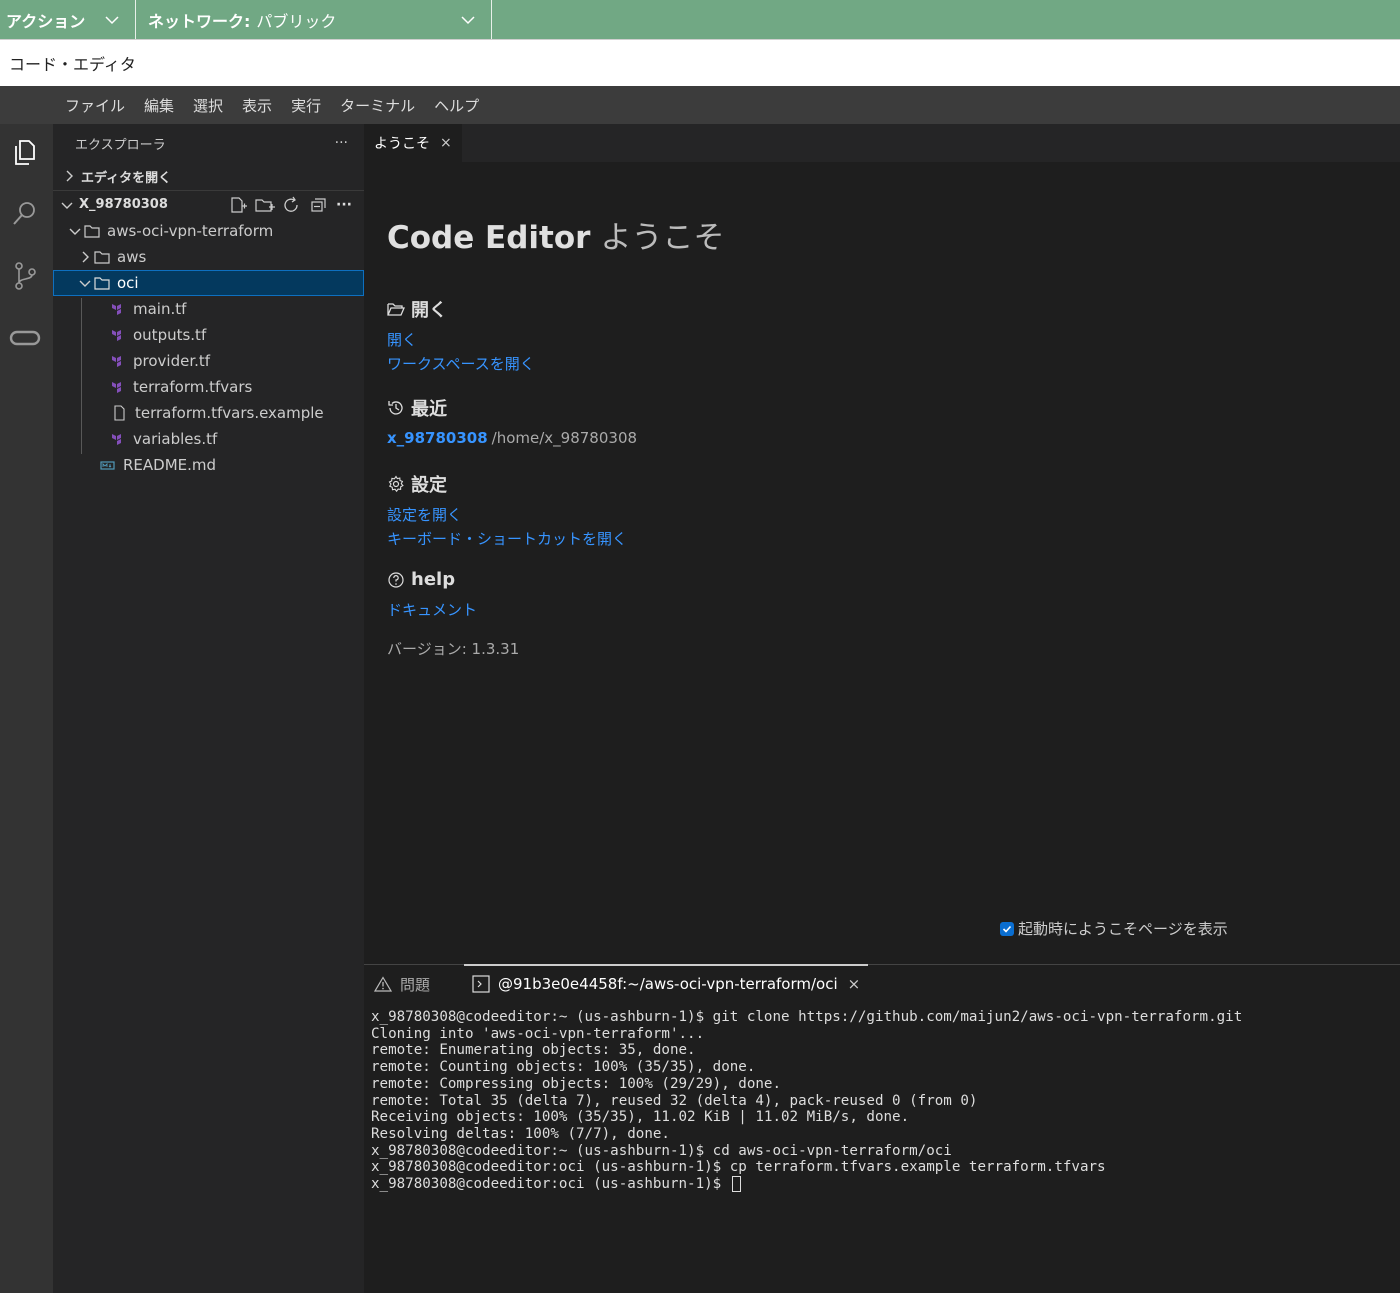 The height and width of the screenshot is (1293, 1400). Describe the element at coordinates (736, 1184) in the screenshot. I see `terminal-cursor` at that location.